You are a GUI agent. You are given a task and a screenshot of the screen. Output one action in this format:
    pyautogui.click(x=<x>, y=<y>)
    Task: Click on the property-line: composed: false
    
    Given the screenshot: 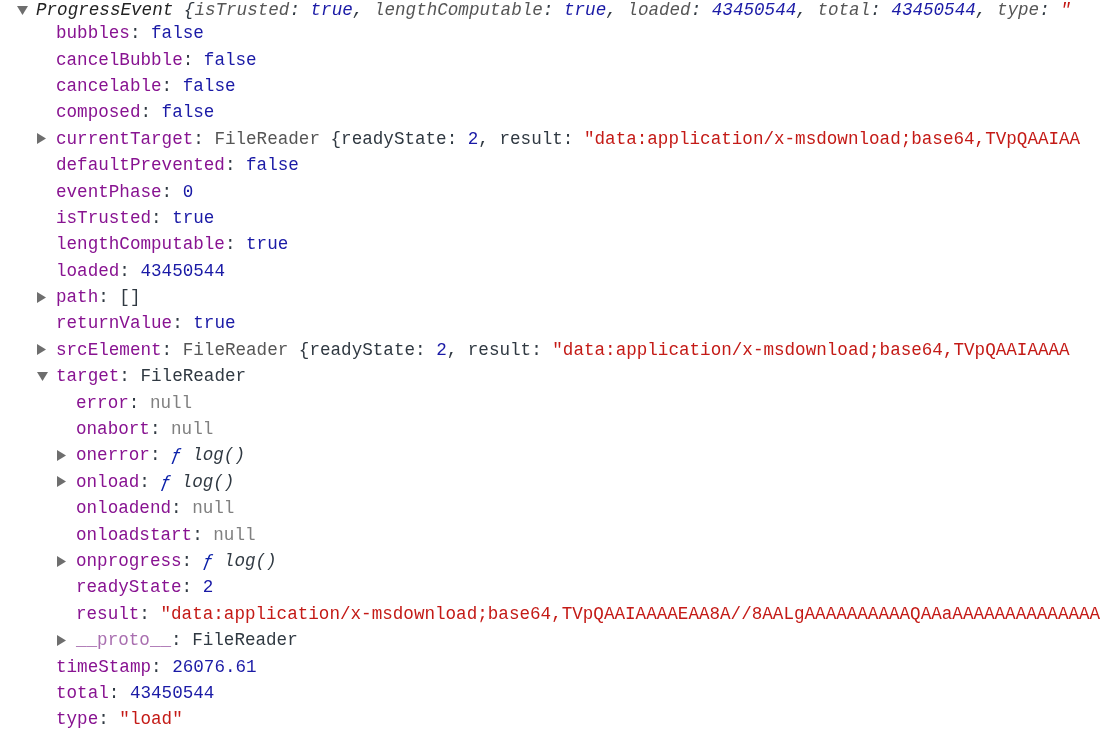 What is the action you would take?
    pyautogui.click(x=135, y=112)
    